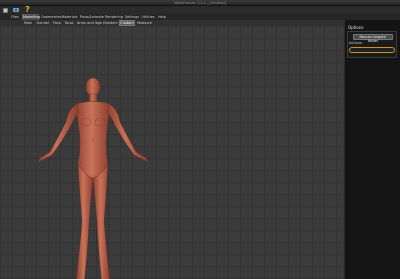 The image size is (400, 279). I want to click on save-icon, so click(5, 10).